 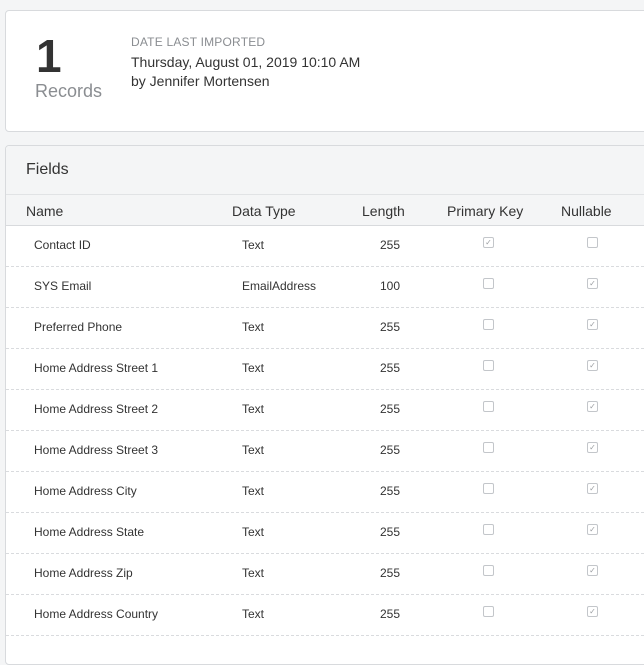 What do you see at coordinates (592, 242) in the screenshot?
I see `nullable-checkbox` at bounding box center [592, 242].